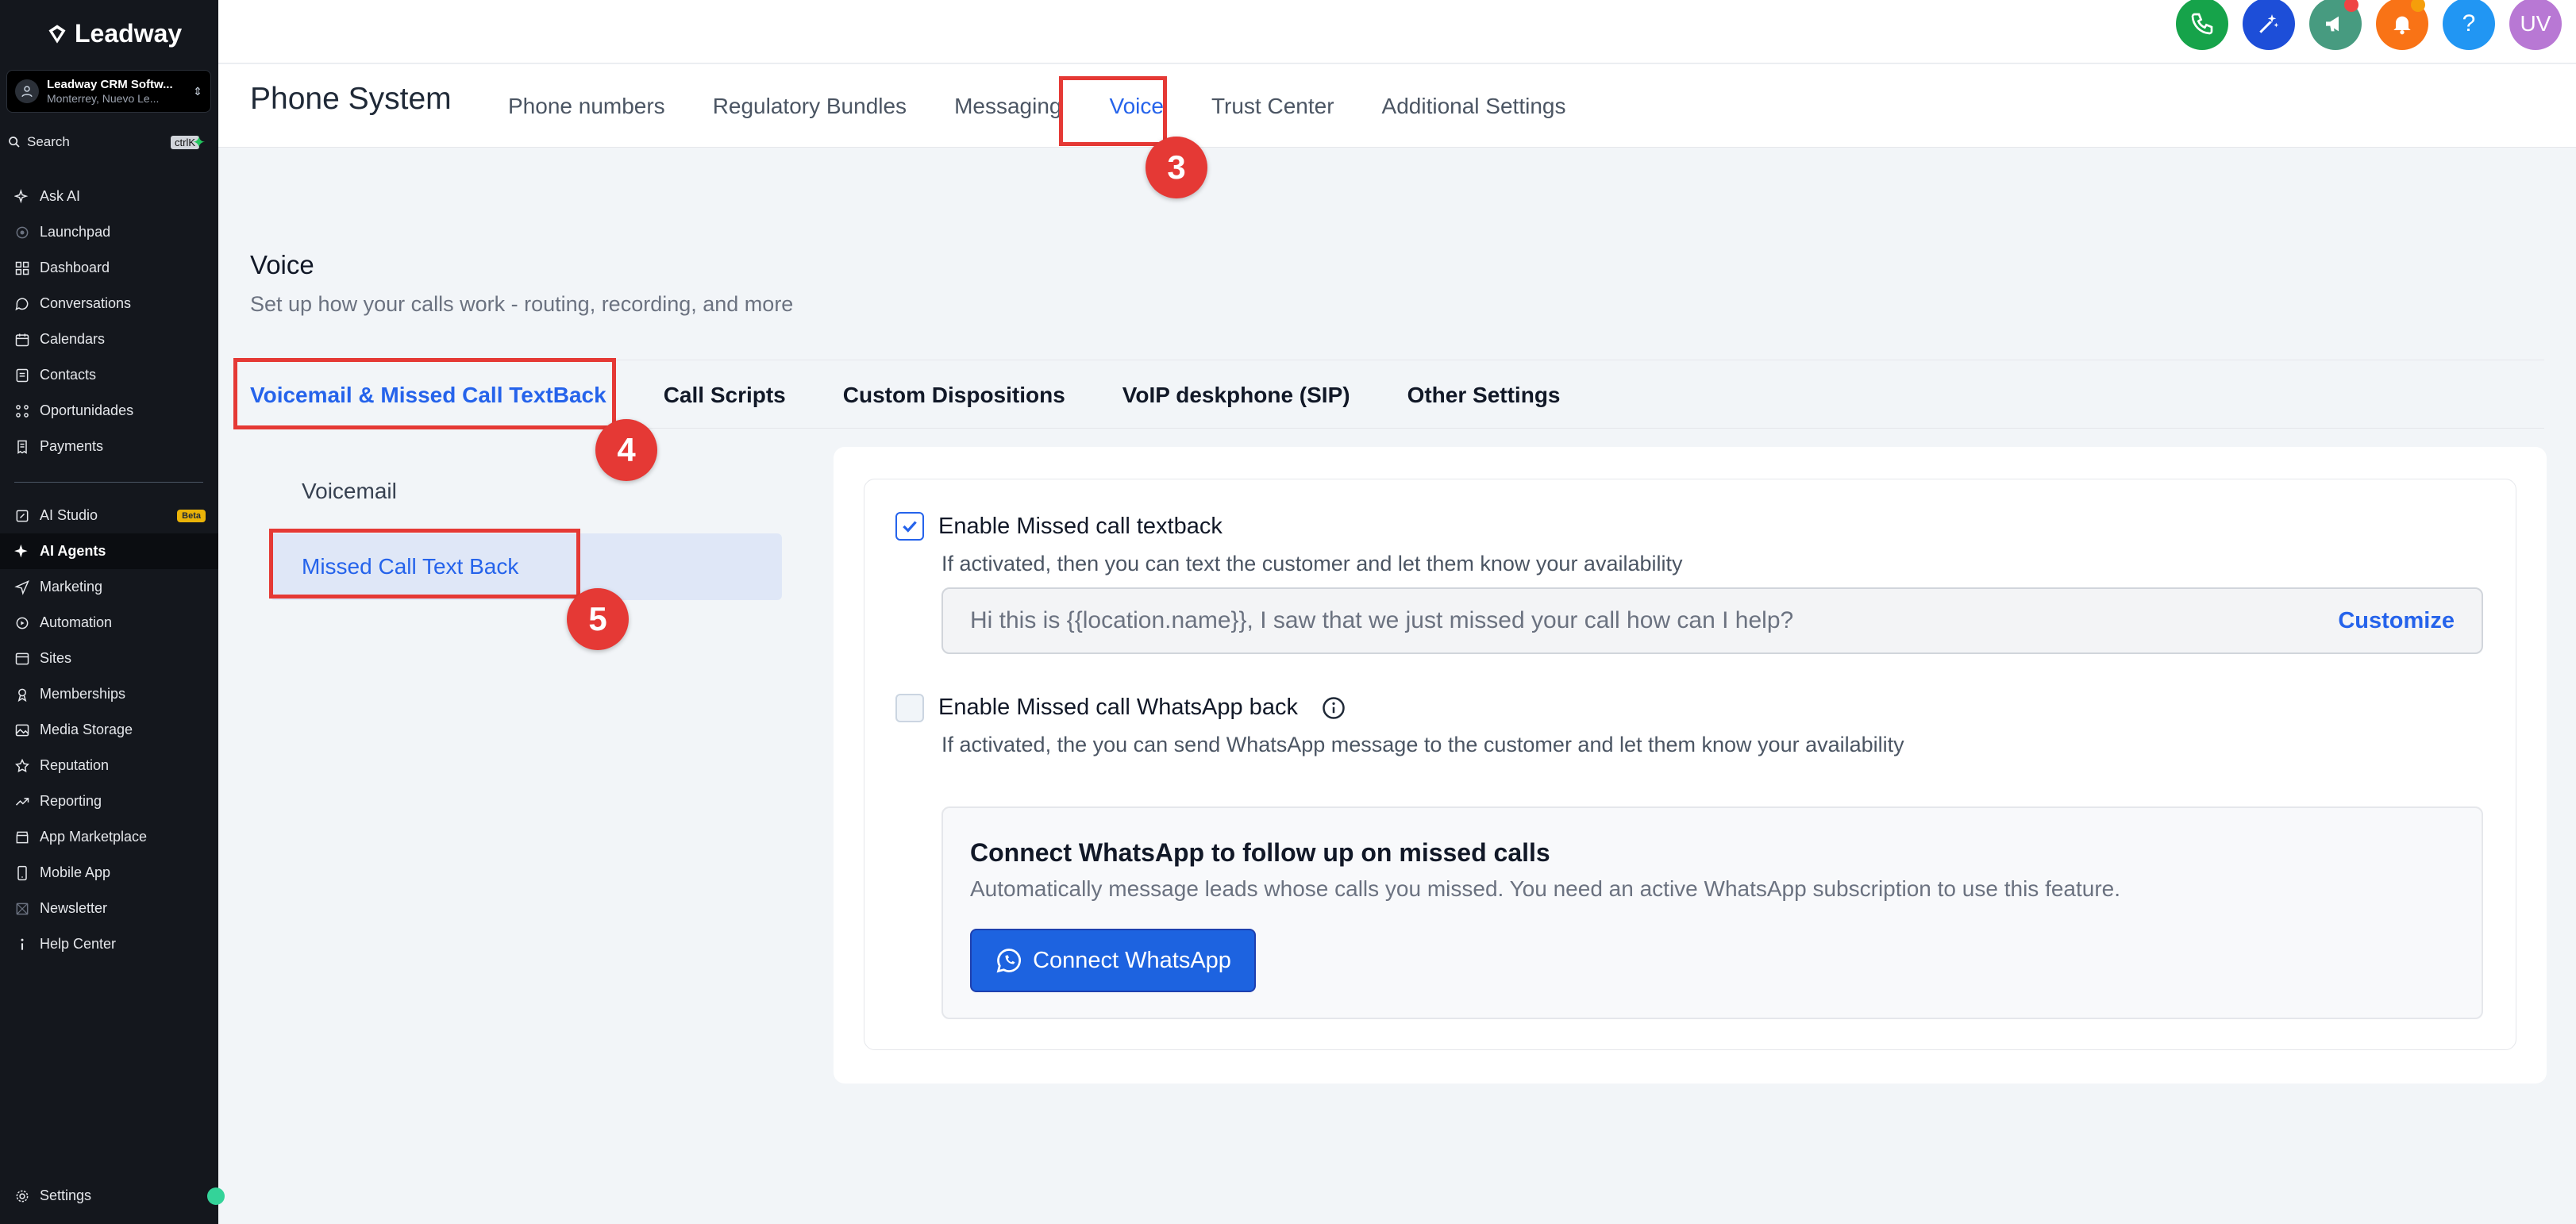 The height and width of the screenshot is (1224, 2576). I want to click on whatsapp-checkbox, so click(909, 708).